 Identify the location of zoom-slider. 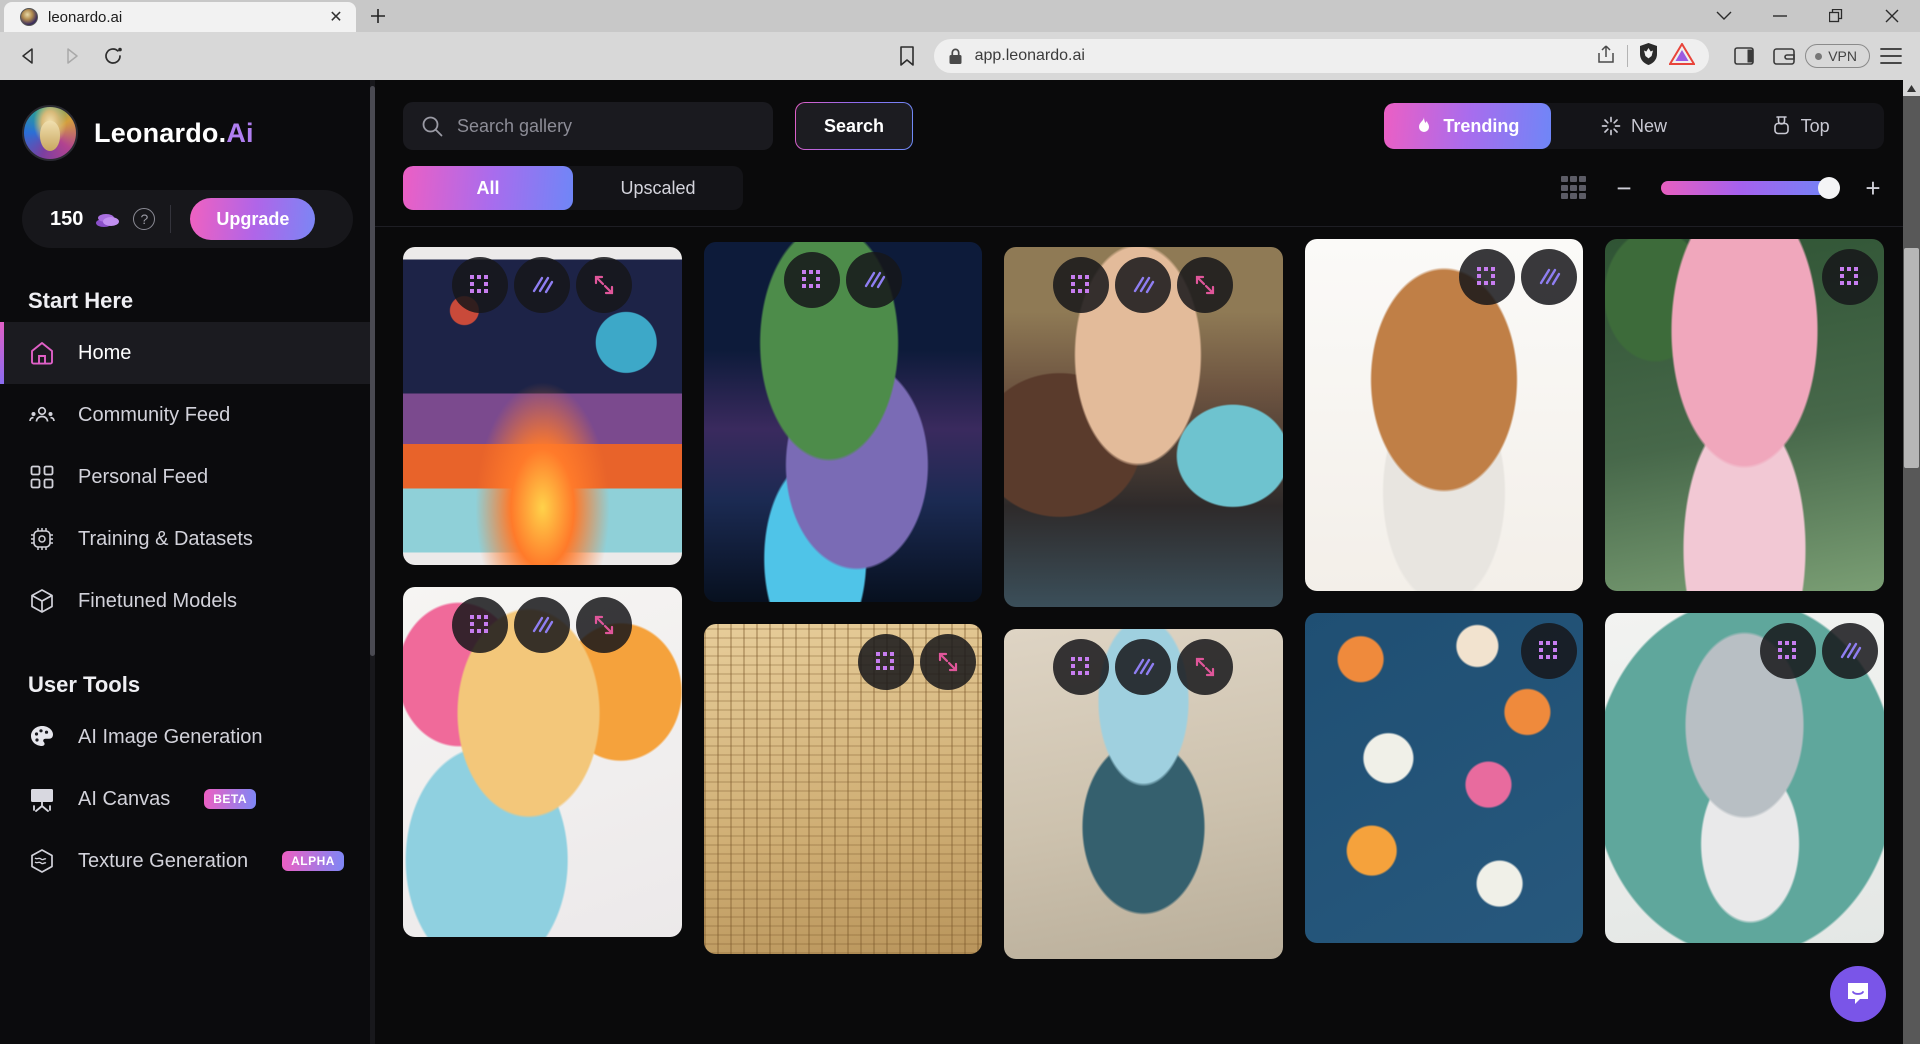
(1750, 188).